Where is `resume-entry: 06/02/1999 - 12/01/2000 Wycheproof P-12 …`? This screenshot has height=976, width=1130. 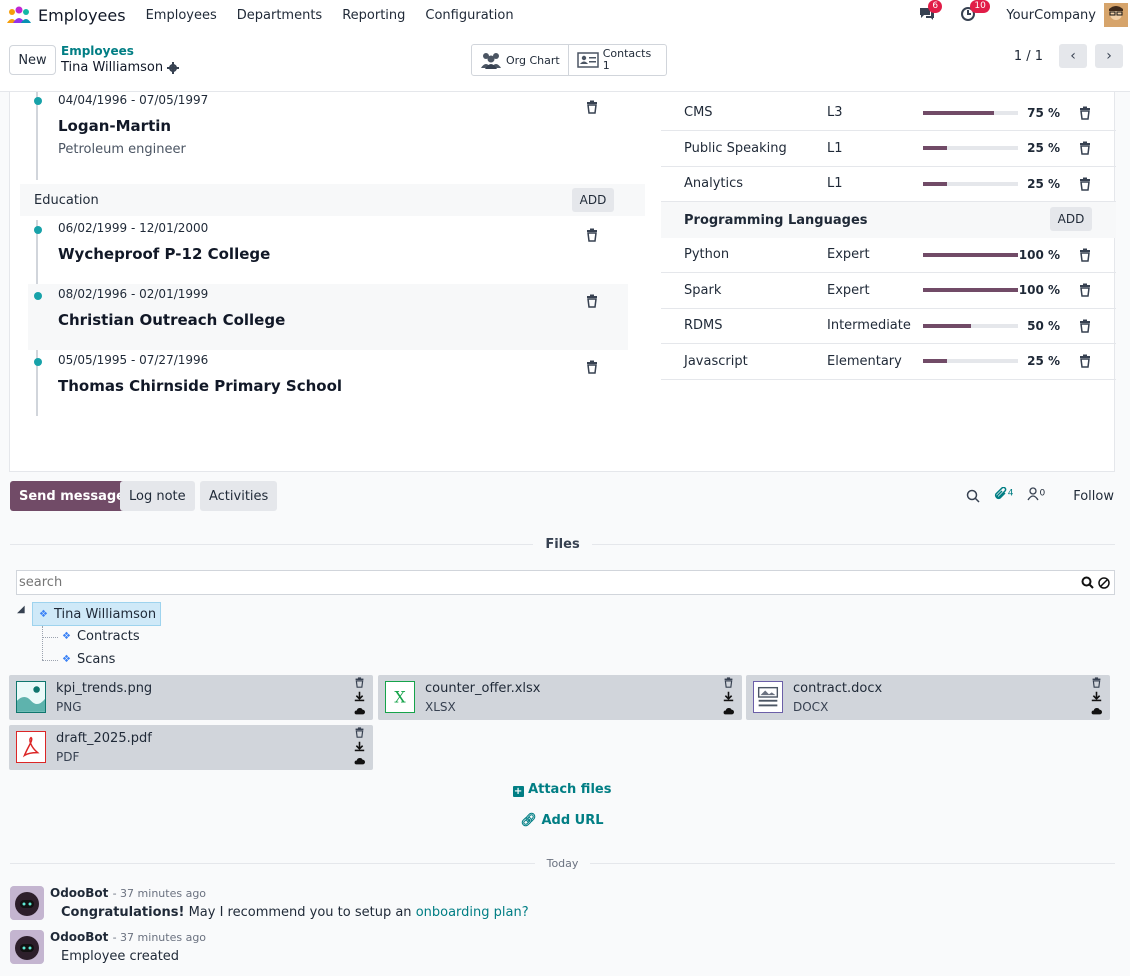 resume-entry: 06/02/1999 - 12/01/2000 Wycheproof P-12 … is located at coordinates (328, 248).